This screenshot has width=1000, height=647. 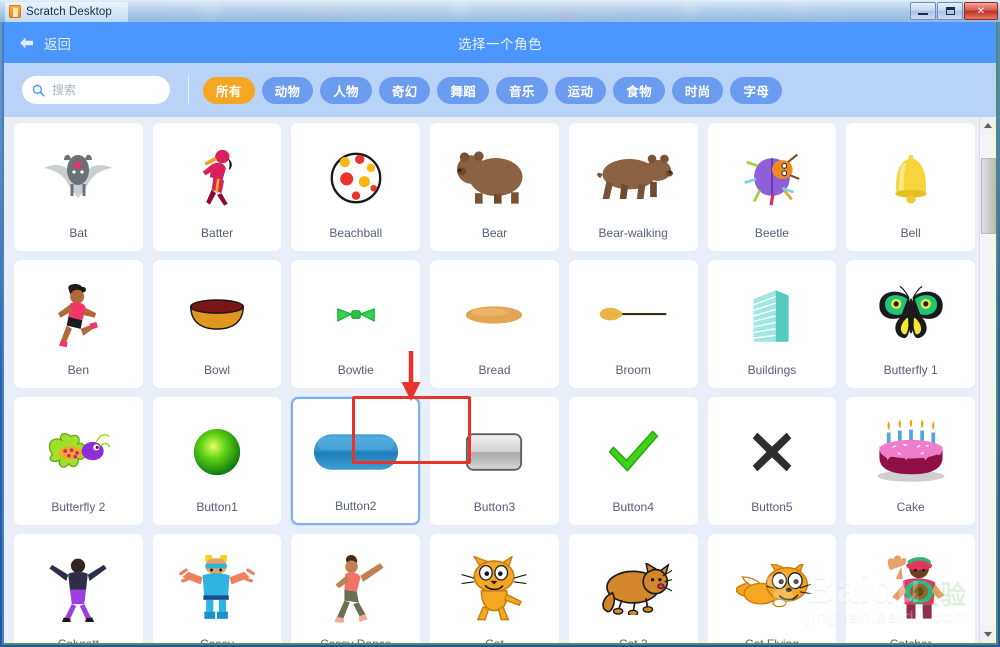 I want to click on scroll-track, so click(x=987, y=380).